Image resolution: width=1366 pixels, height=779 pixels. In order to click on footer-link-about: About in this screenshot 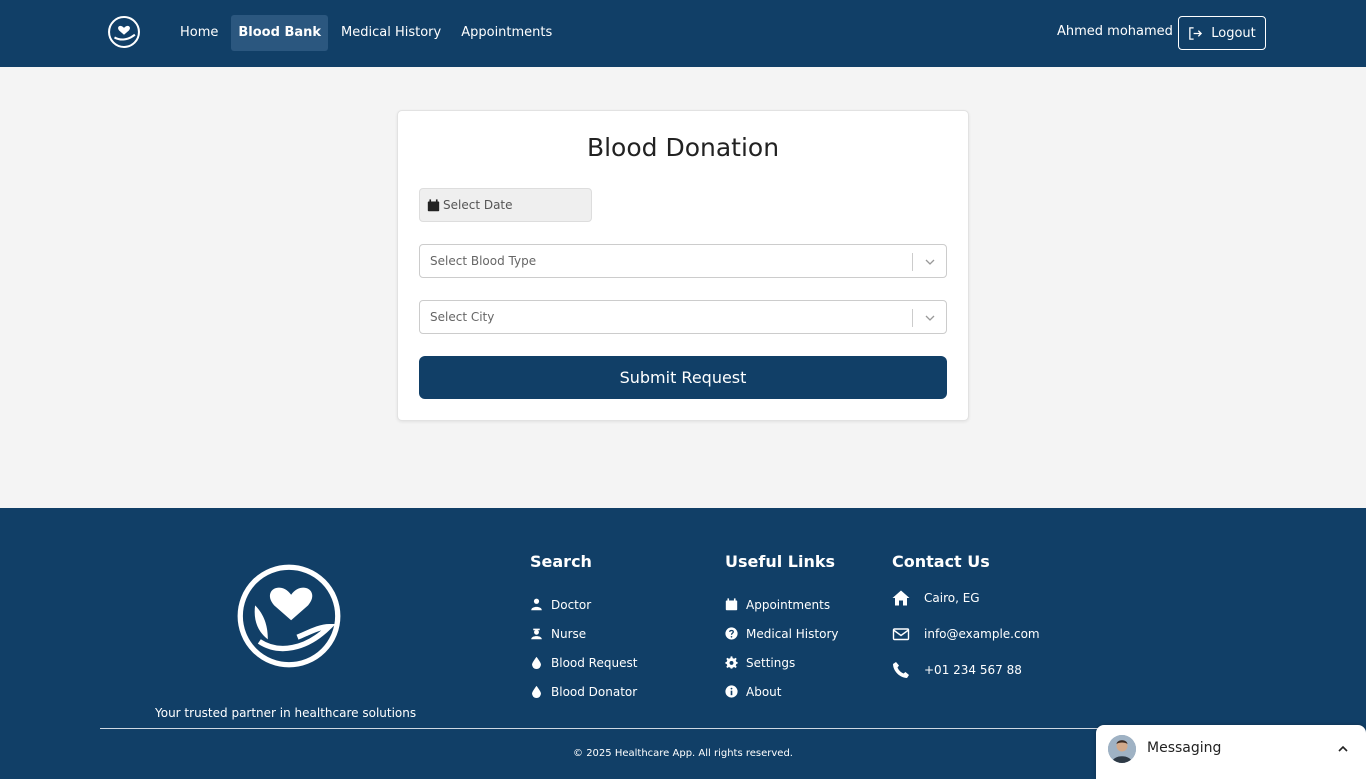, I will do `click(781, 691)`.